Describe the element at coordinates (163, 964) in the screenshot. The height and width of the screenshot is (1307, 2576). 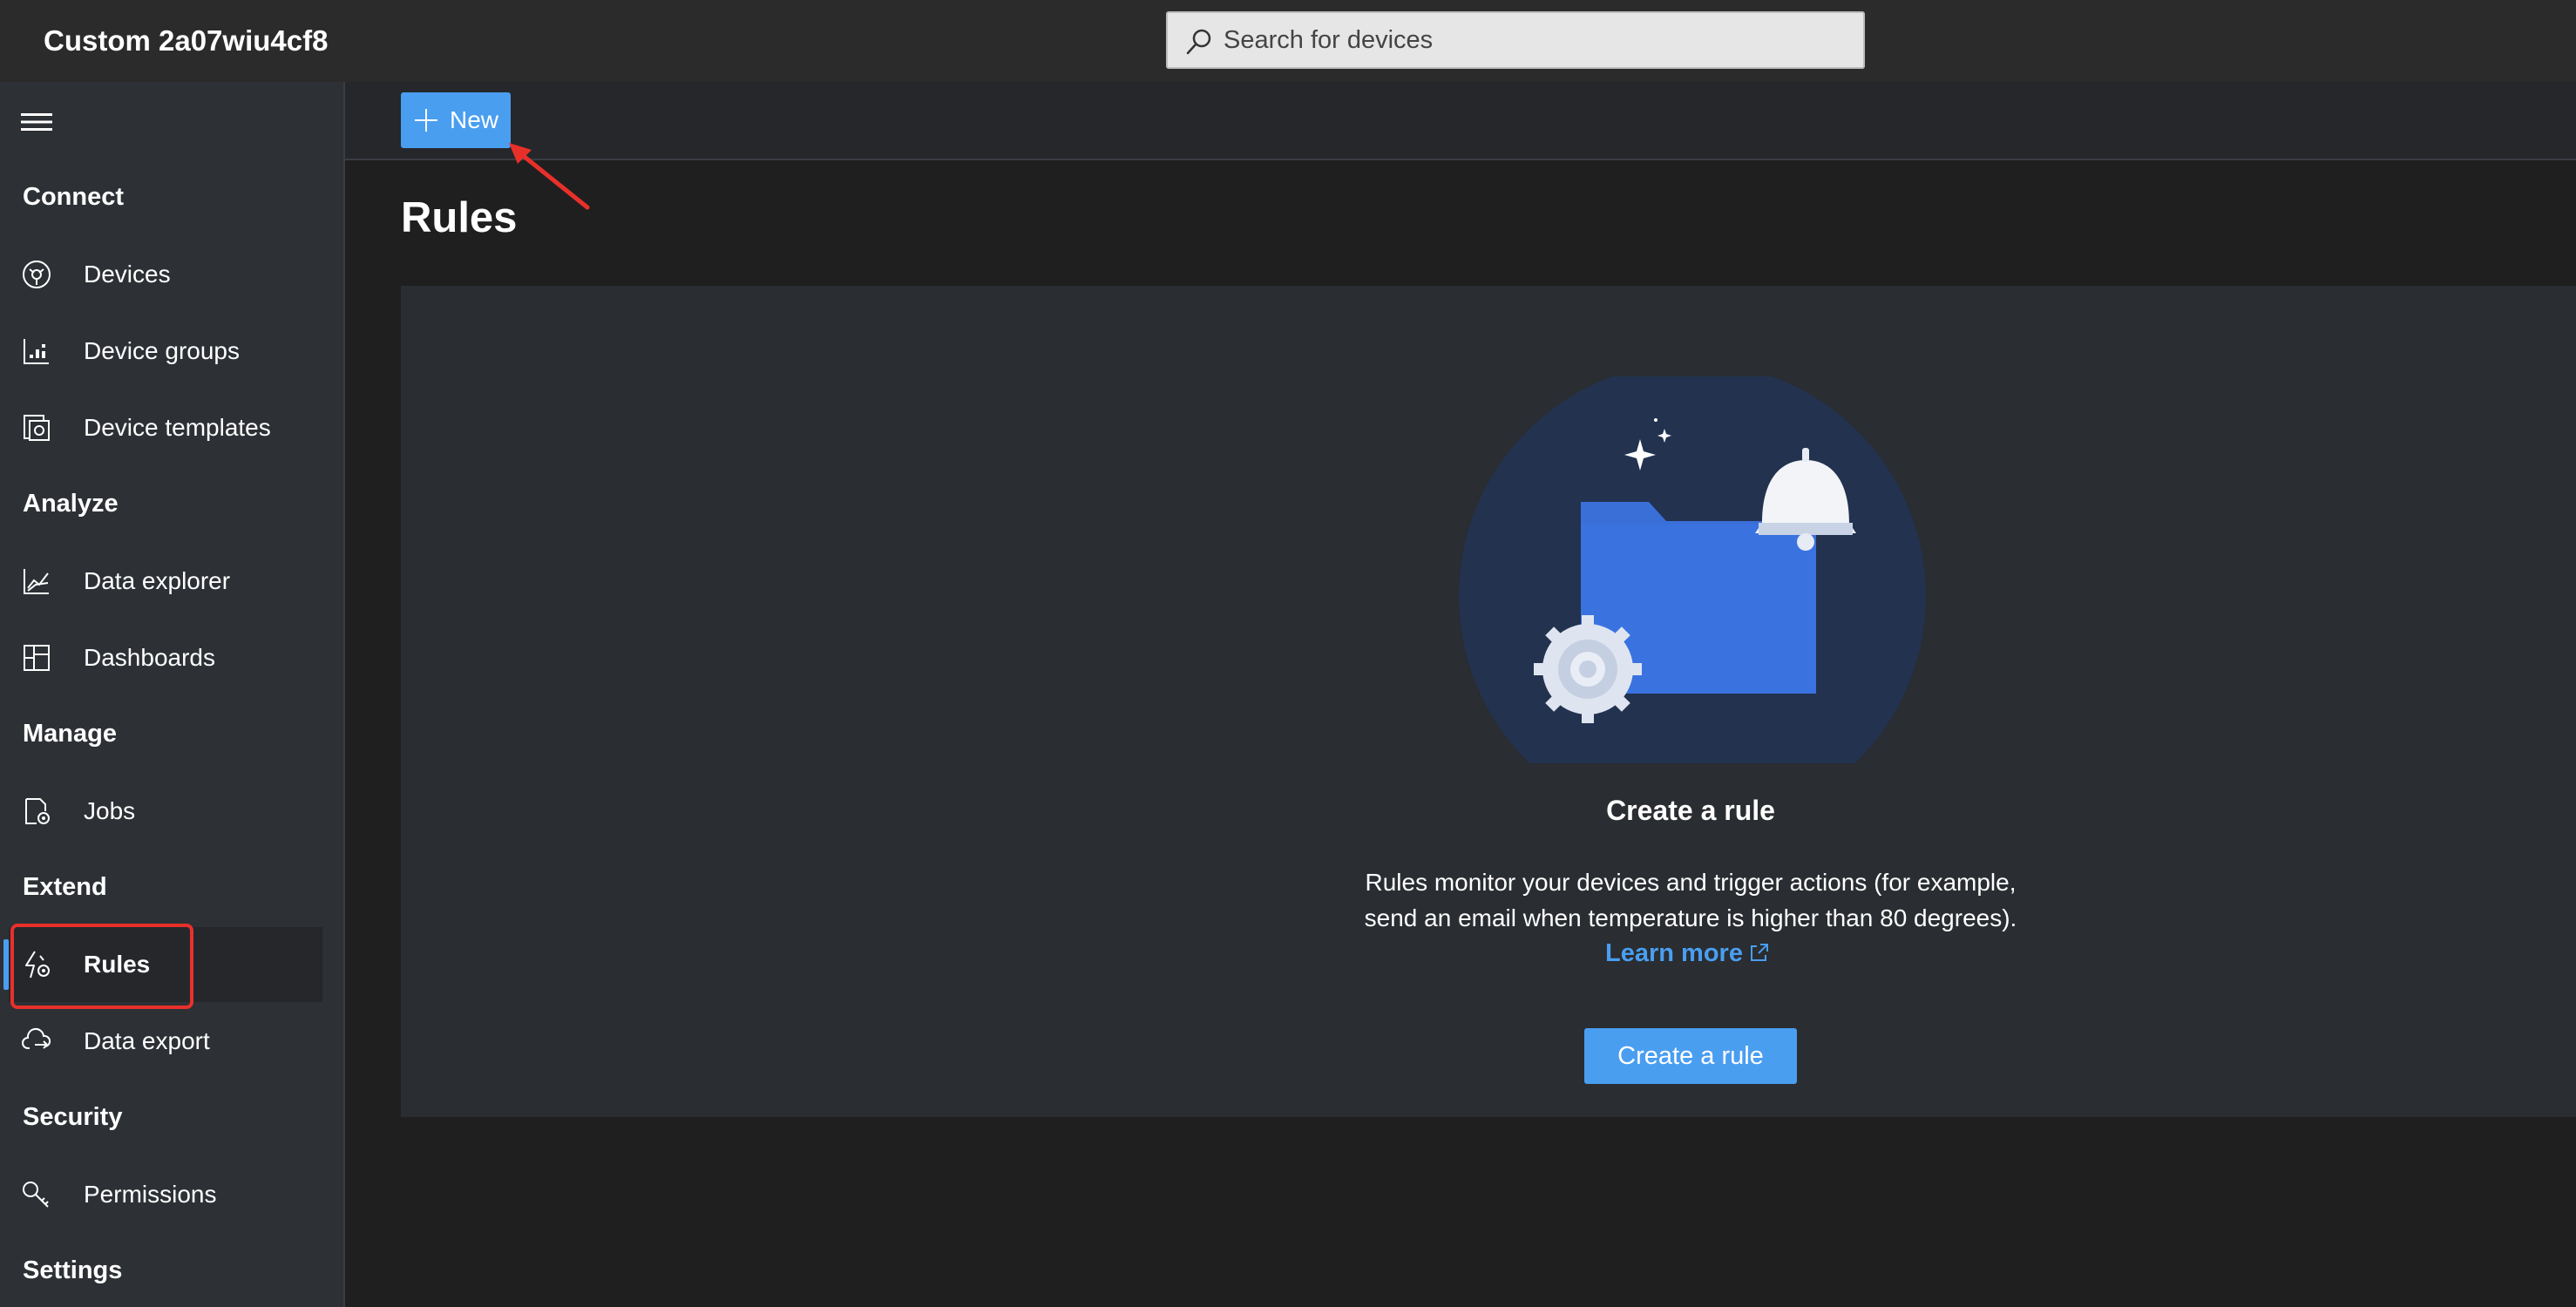
I see `sidebar-item-rules: Rules` at that location.